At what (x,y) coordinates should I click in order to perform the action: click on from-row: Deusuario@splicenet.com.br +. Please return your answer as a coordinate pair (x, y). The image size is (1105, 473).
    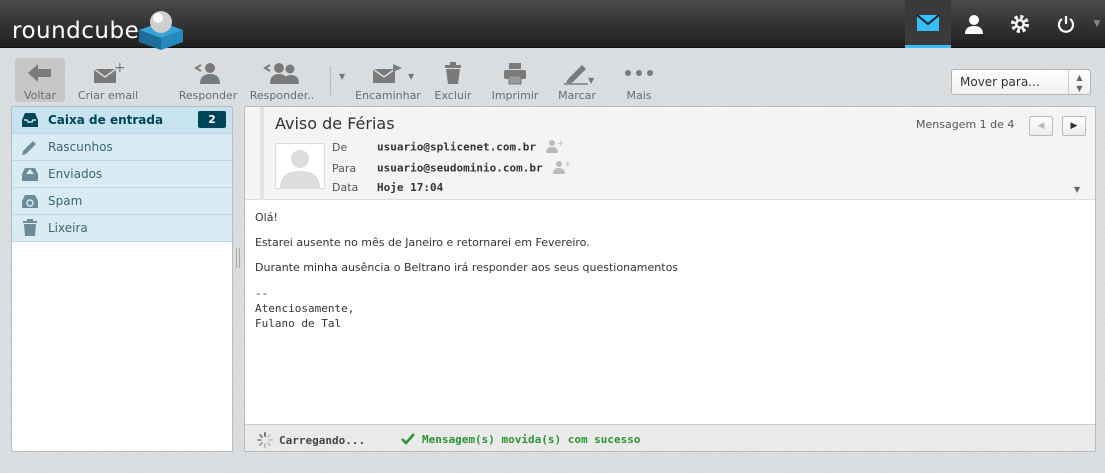
    Looking at the image, I should click on (448, 147).